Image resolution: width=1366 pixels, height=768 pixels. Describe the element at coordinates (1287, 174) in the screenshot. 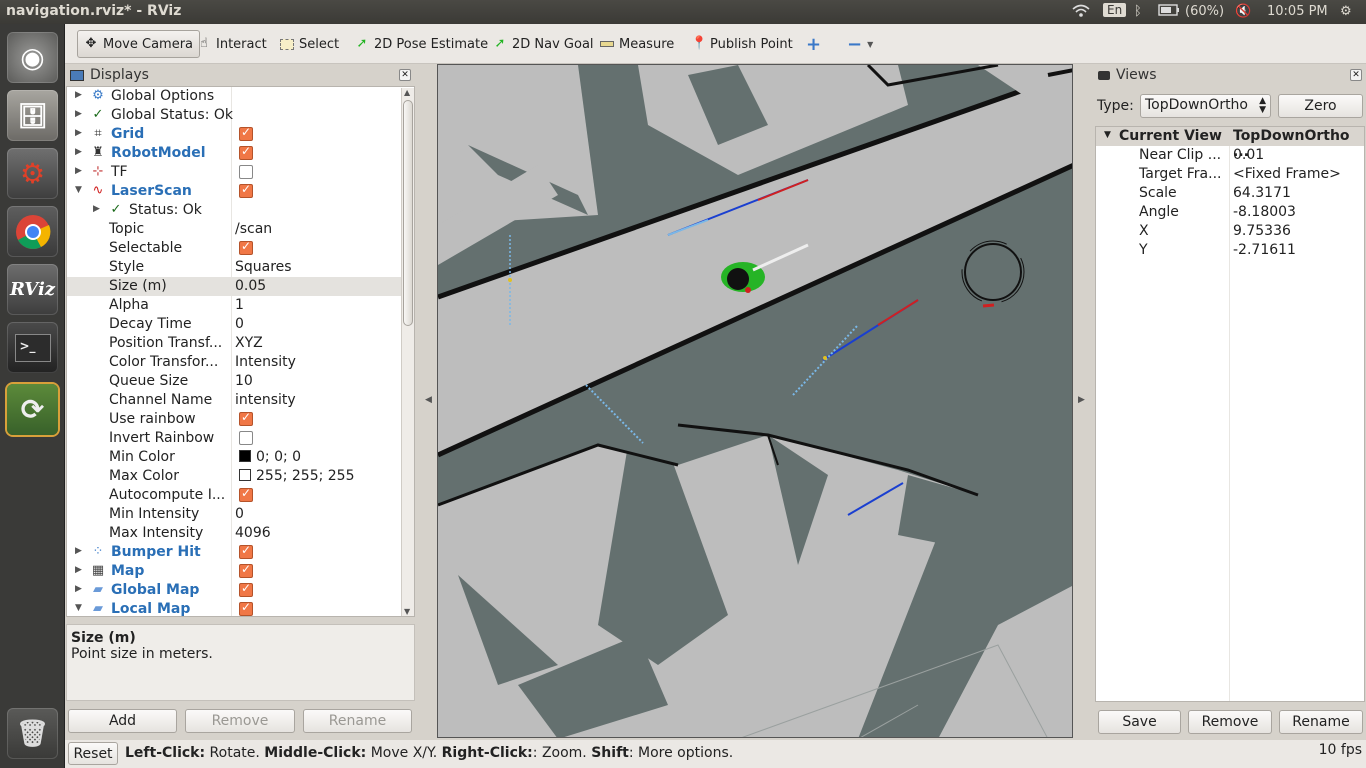

I see `view-property-value: <Fixed Frame>` at that location.